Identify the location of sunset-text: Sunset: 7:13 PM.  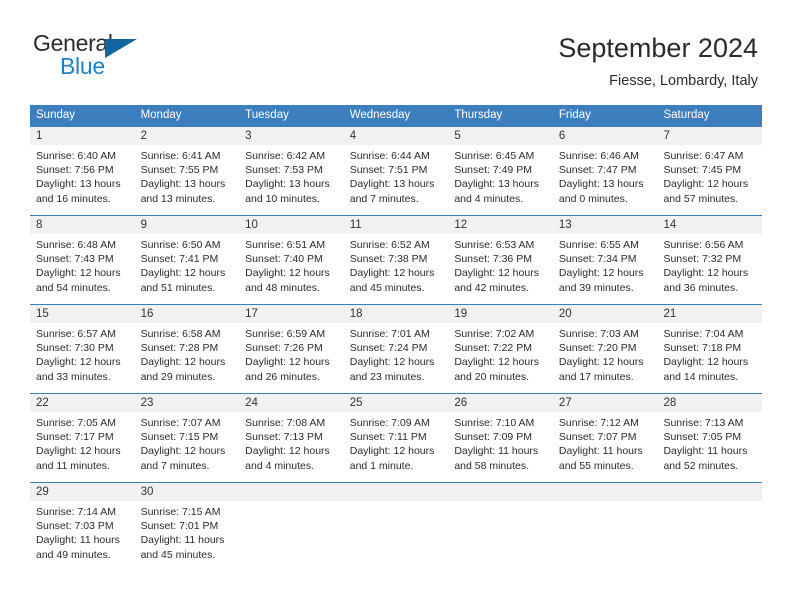
(284, 437).